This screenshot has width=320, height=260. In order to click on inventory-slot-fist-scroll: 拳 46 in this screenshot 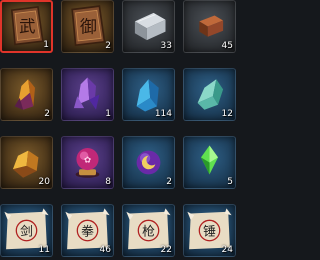, I will do `click(87, 230)`.